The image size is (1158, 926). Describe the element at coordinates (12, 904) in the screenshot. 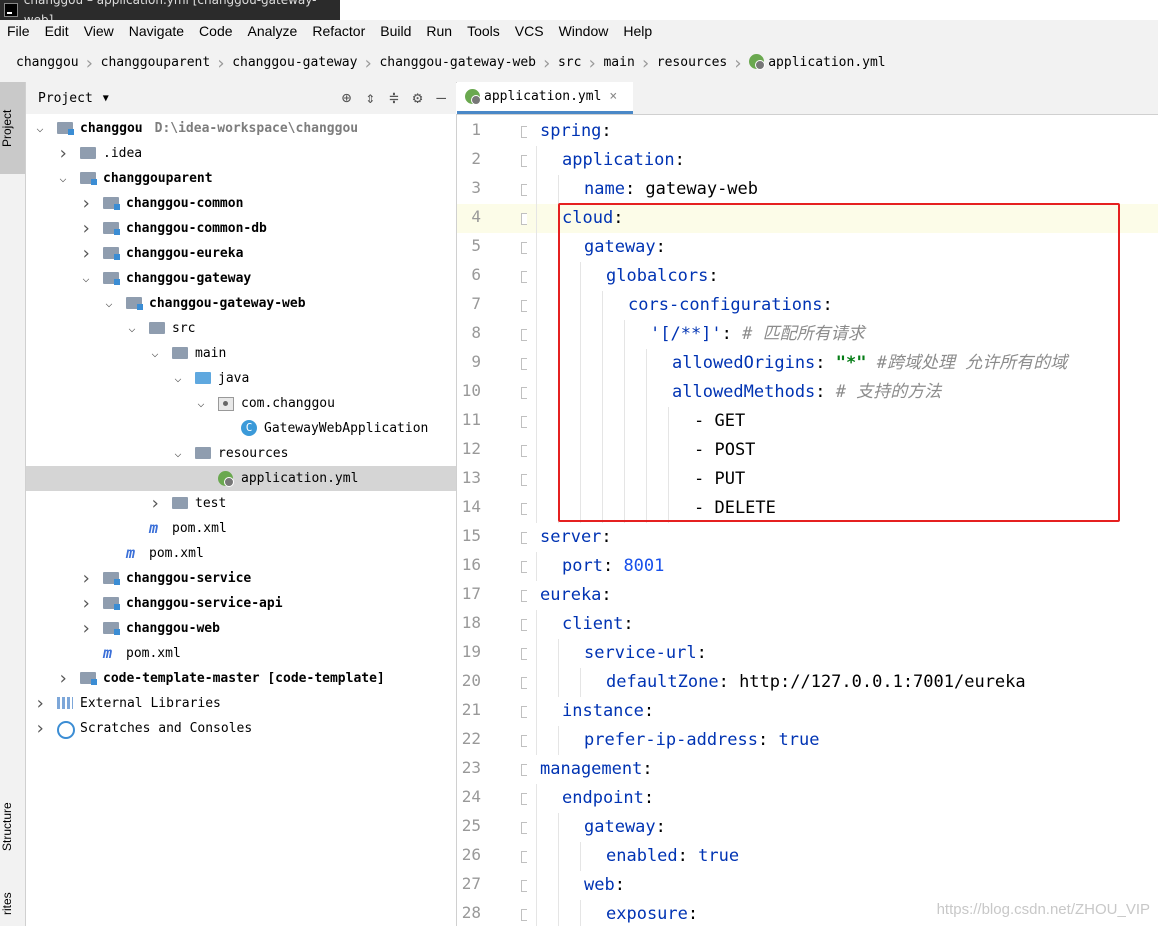

I see `tool-tab-favorites: rites` at that location.